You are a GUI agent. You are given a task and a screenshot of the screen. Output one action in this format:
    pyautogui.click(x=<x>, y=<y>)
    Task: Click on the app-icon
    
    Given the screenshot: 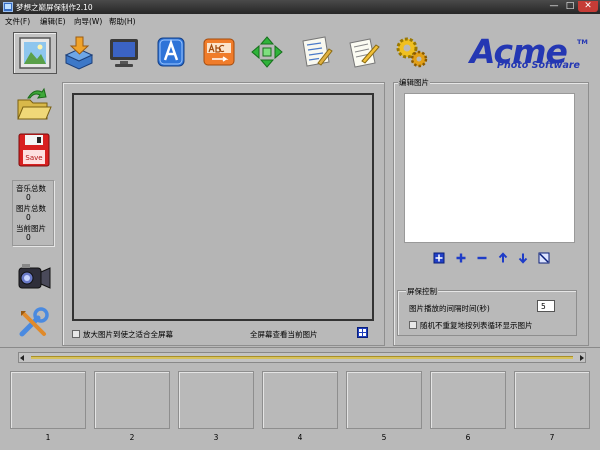 What is the action you would take?
    pyautogui.click(x=8, y=7)
    